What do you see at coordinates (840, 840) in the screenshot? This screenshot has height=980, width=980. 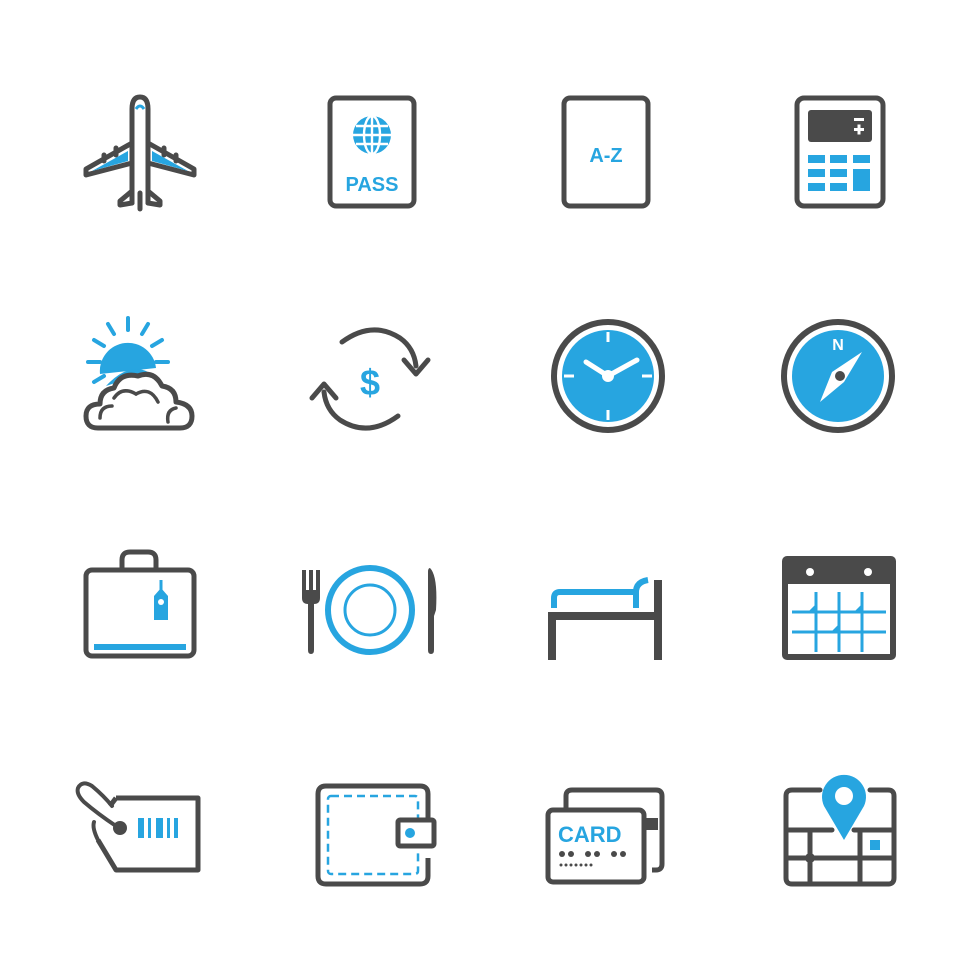 I see `map-location-icon` at bounding box center [840, 840].